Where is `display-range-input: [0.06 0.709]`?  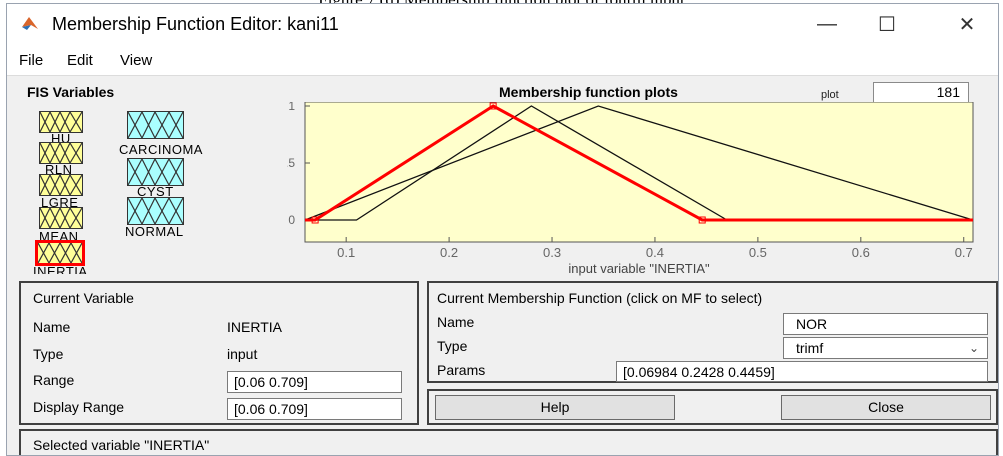 display-range-input: [0.06 0.709] is located at coordinates (314, 409).